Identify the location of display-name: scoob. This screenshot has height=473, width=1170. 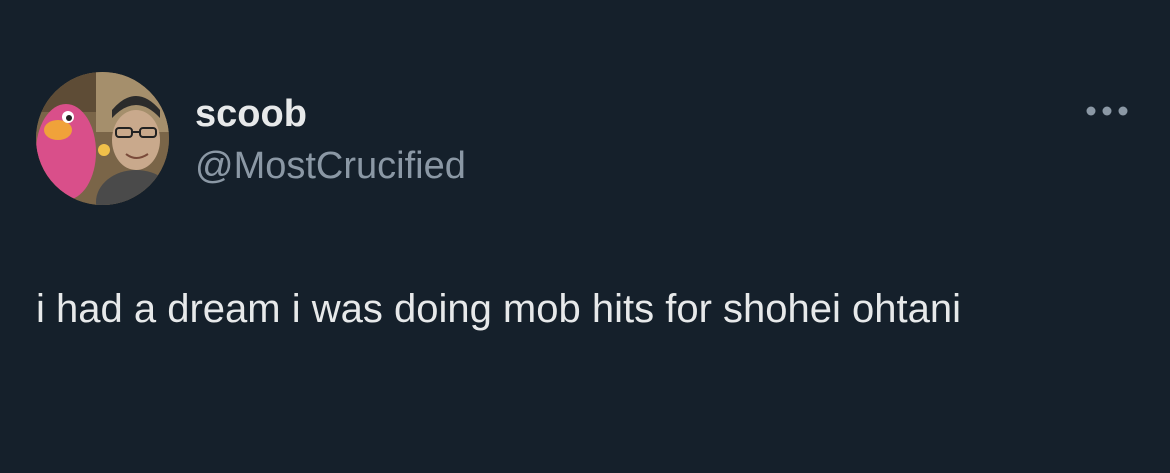
(251, 114).